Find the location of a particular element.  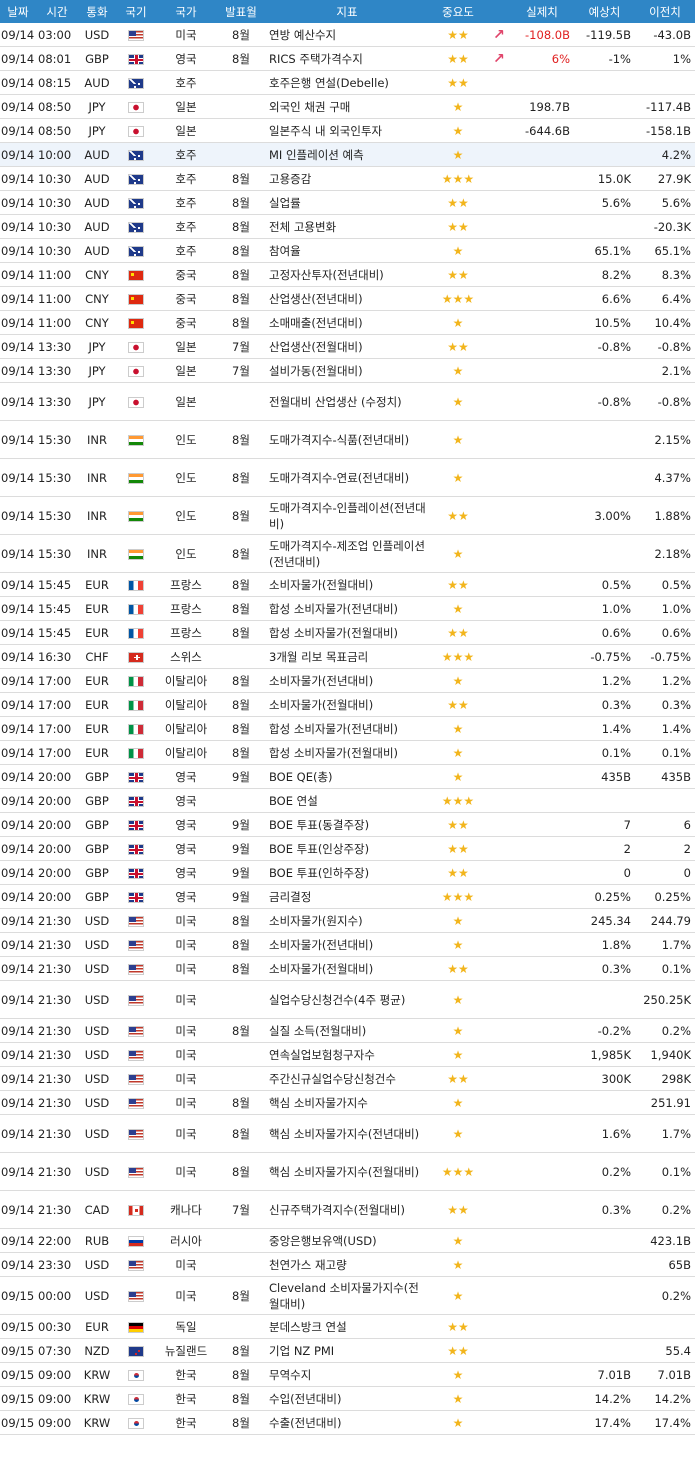

row-indicator-name: 산업생산(전월대비) is located at coordinates (347, 346).